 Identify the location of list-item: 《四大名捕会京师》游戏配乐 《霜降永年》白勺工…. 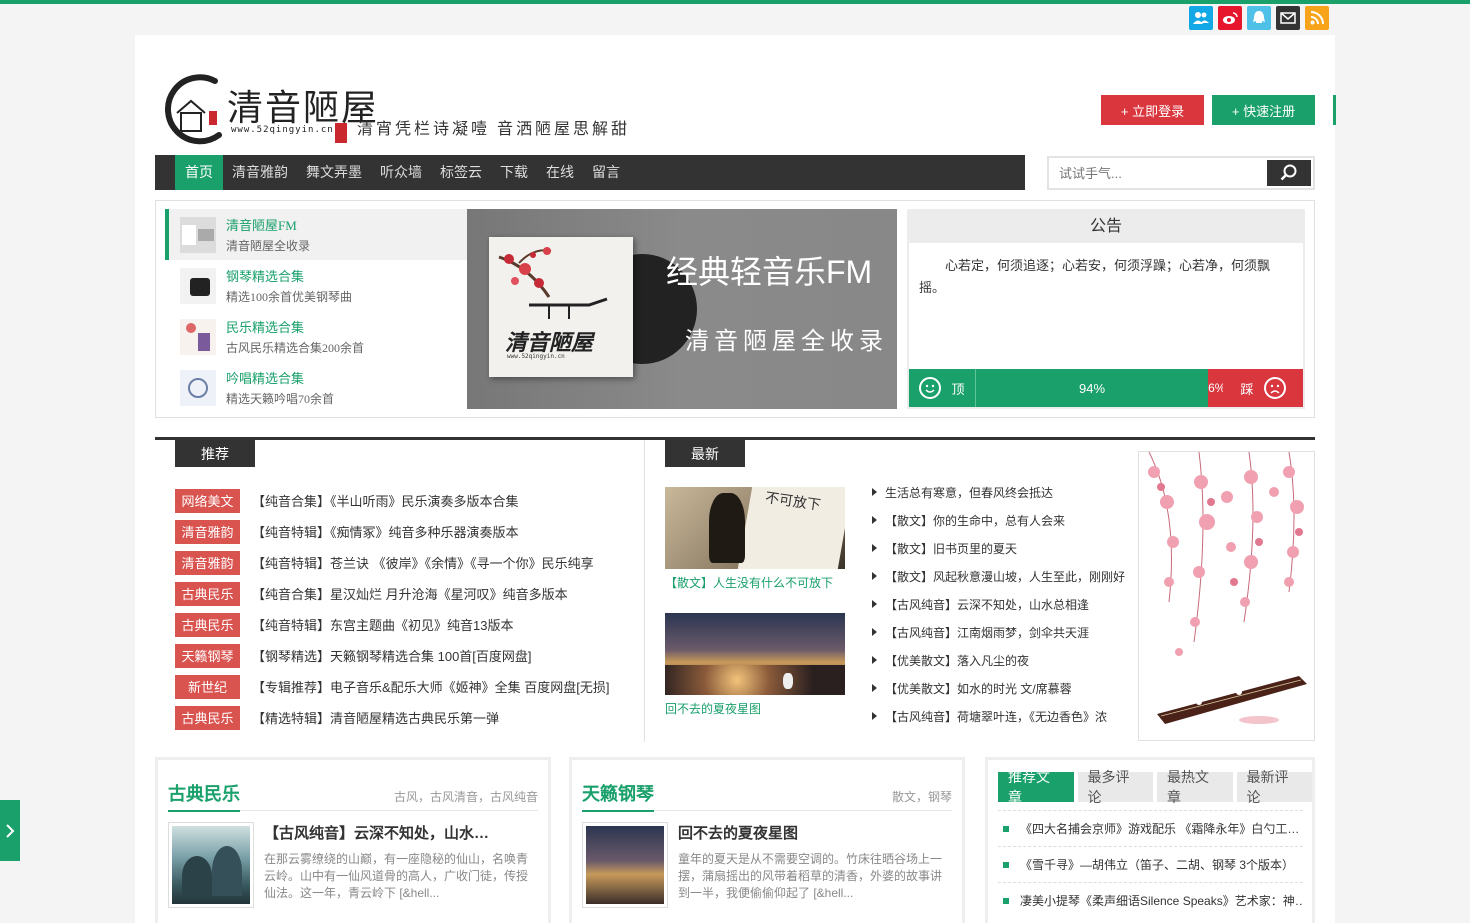
(1150, 828).